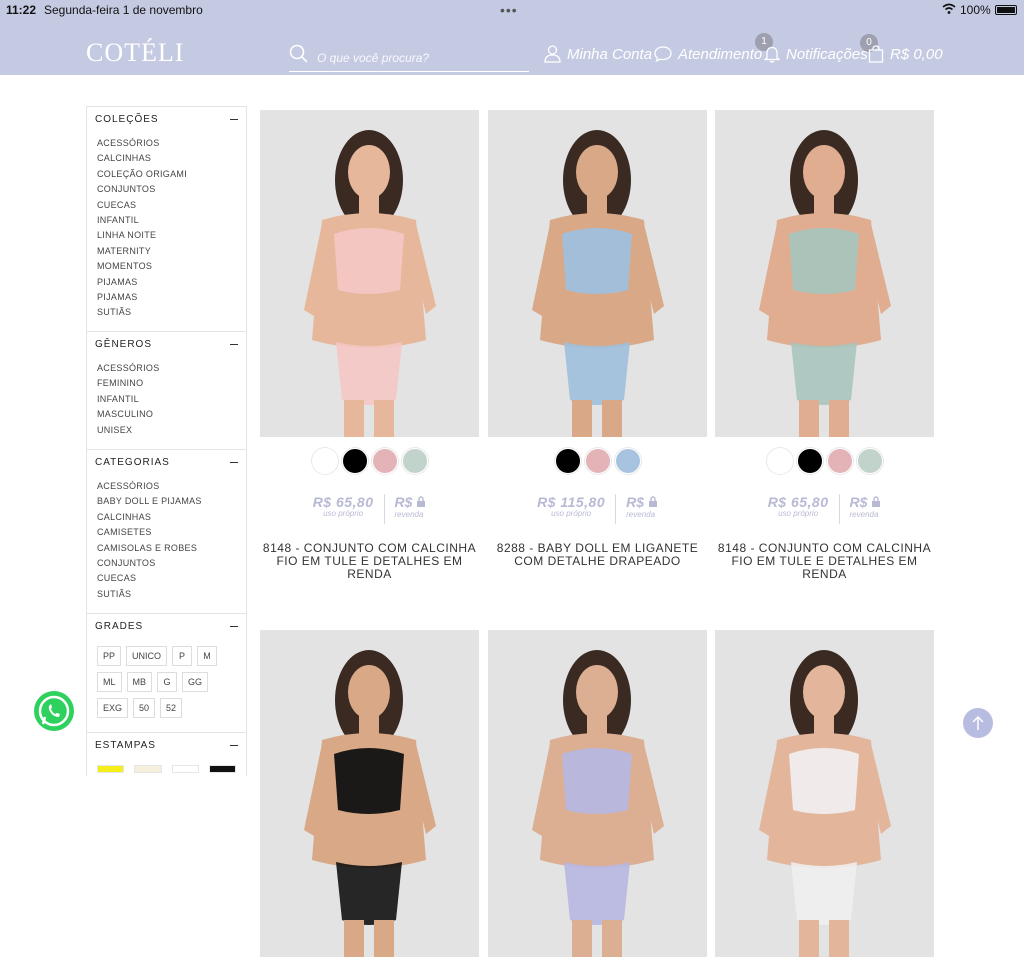 The width and height of the screenshot is (1024, 957). I want to click on size-option: 52, so click(171, 708).